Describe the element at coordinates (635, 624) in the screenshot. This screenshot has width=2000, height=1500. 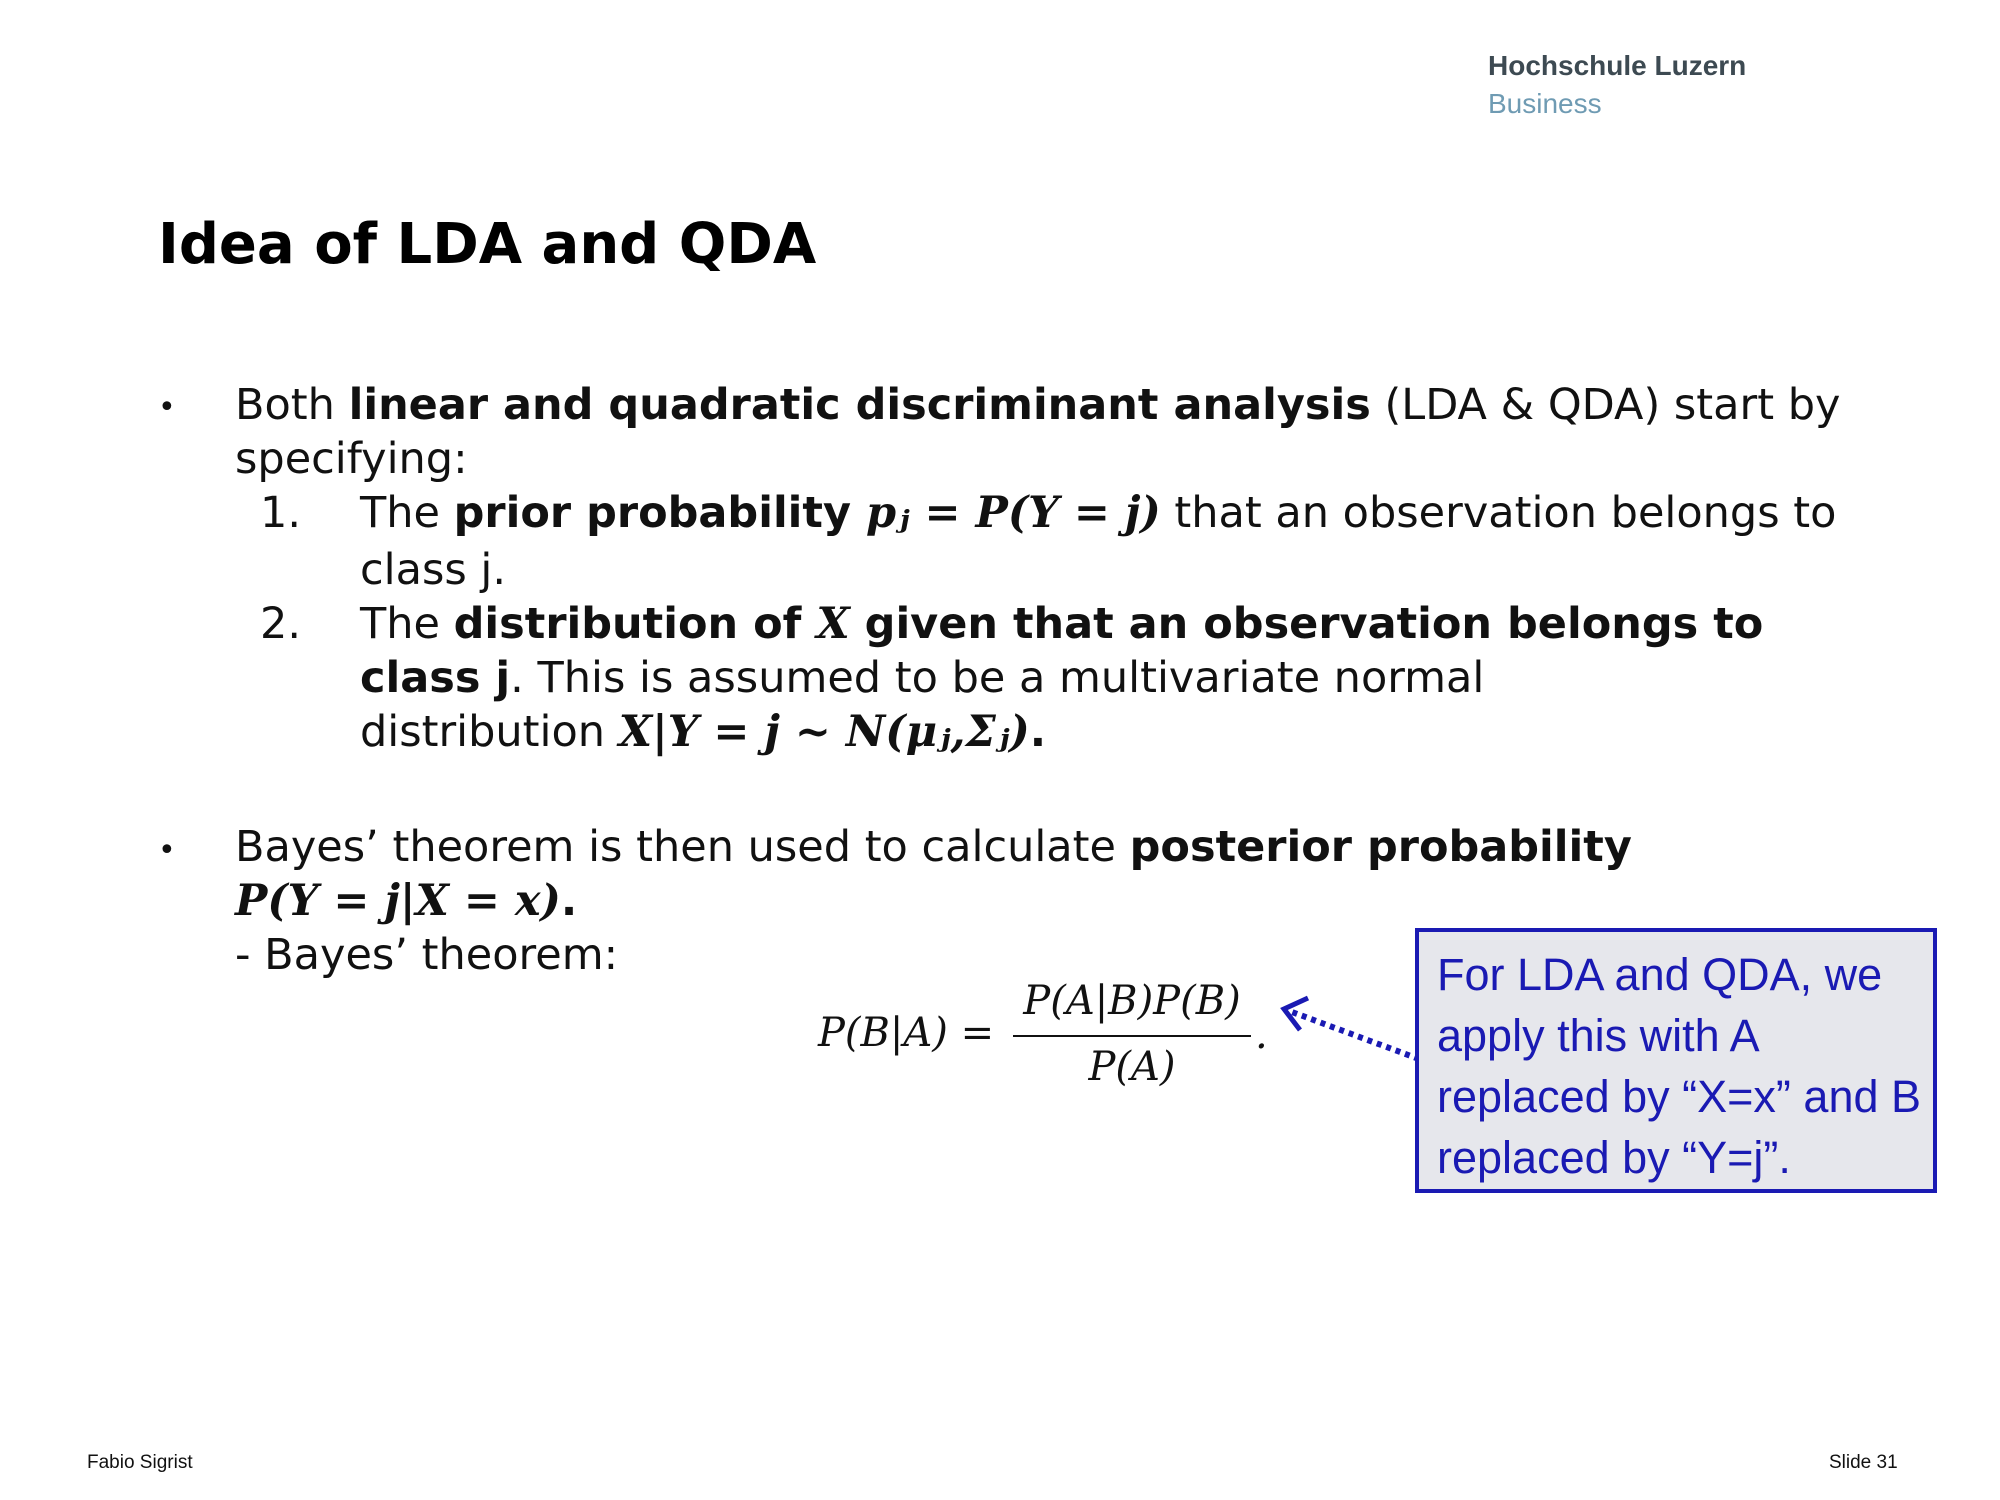
I see `item-2-bold: distribution of` at that location.